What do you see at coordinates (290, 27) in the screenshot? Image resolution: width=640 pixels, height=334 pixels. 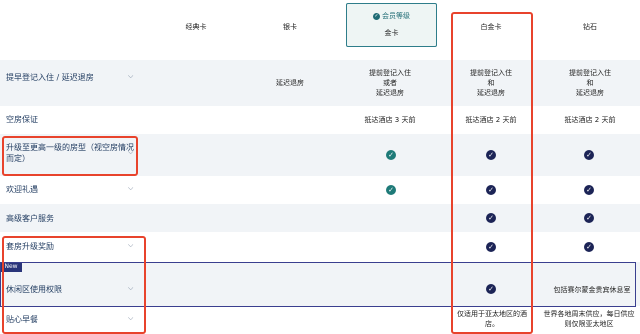 I see `column-silver: 银卡` at bounding box center [290, 27].